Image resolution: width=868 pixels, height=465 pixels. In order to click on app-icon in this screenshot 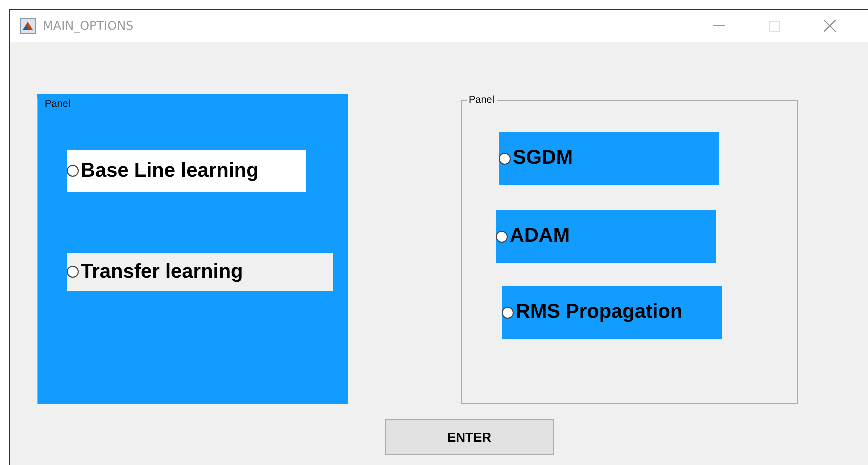, I will do `click(28, 26)`.